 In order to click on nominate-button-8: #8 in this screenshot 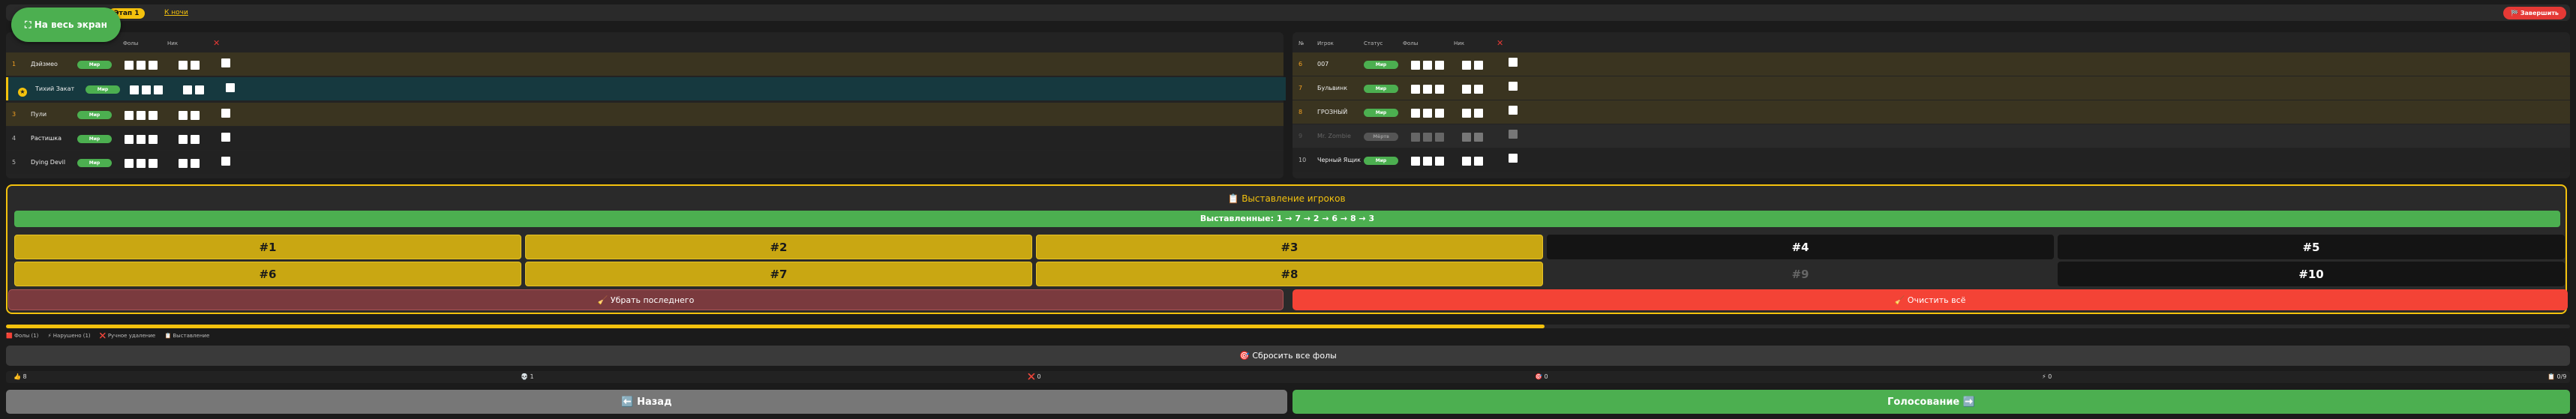, I will do `click(1289, 274)`.